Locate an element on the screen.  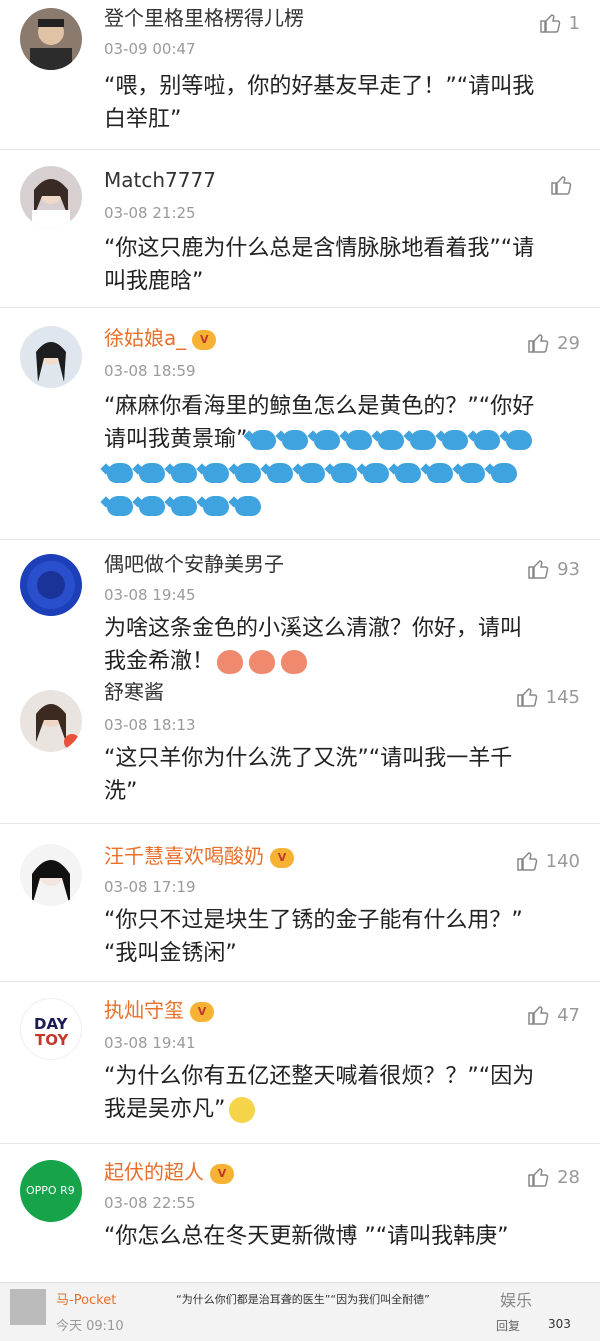
comment-line: “喂，别等啦，你的好基友早走了！”“请叫我 is located at coordinates (319, 86).